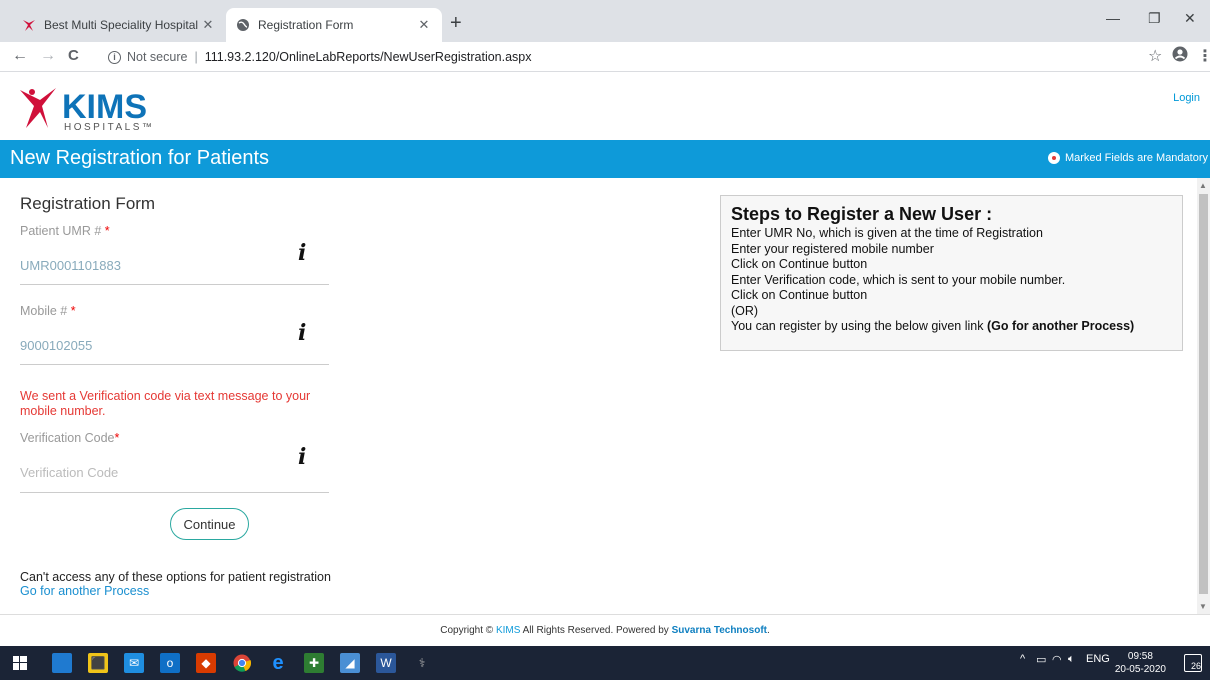  Describe the element at coordinates (98, 663) in the screenshot. I see `store-icon: ⬛` at that location.